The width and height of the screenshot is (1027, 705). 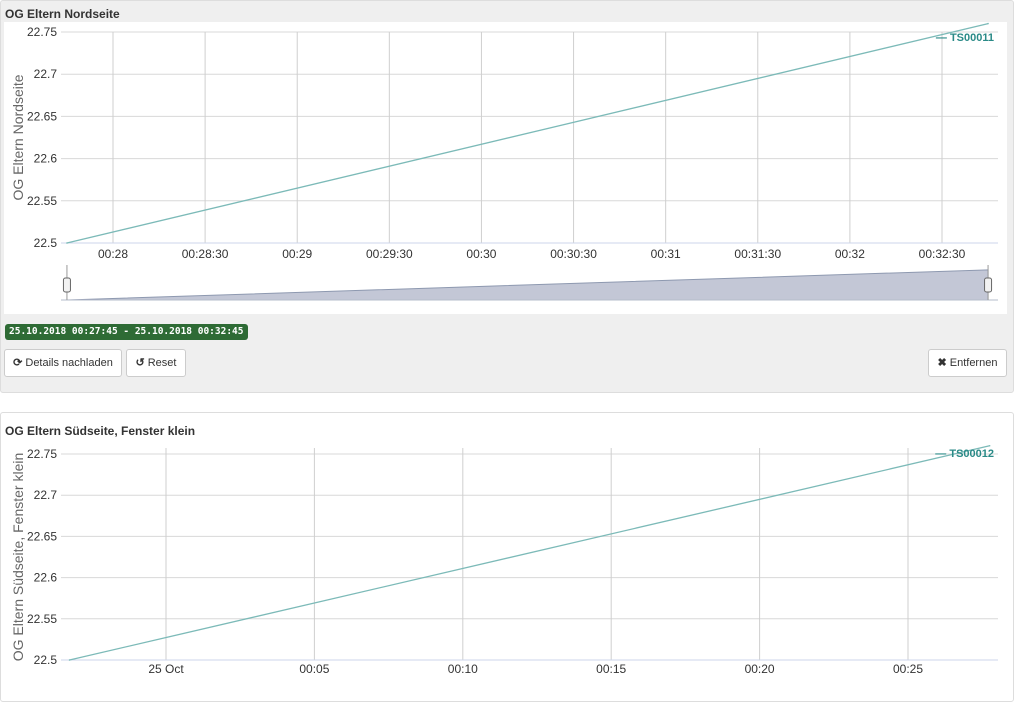 I want to click on x-tick-label: 00:31:30, so click(x=757, y=254).